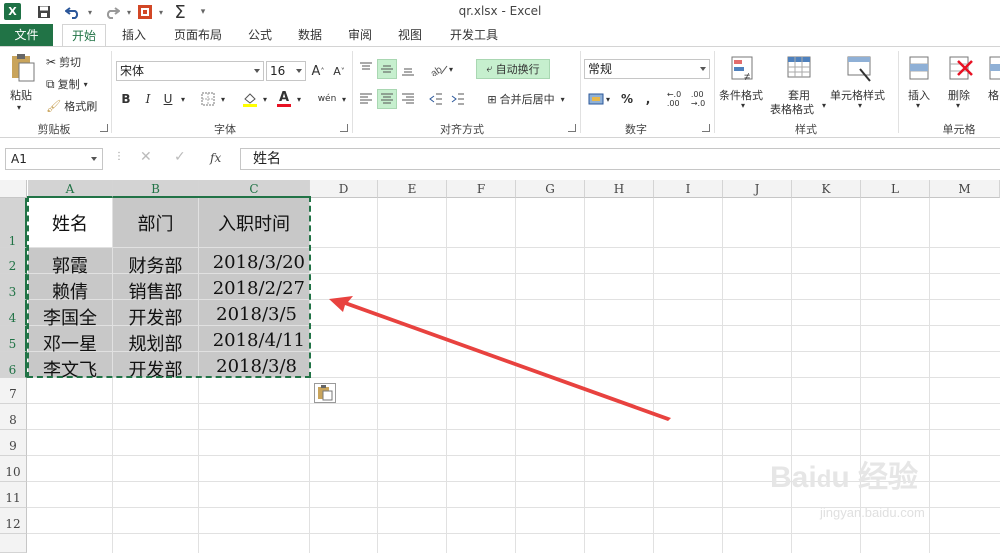 The image size is (1000, 553). What do you see at coordinates (13, 543) in the screenshot?
I see `row-header` at bounding box center [13, 543].